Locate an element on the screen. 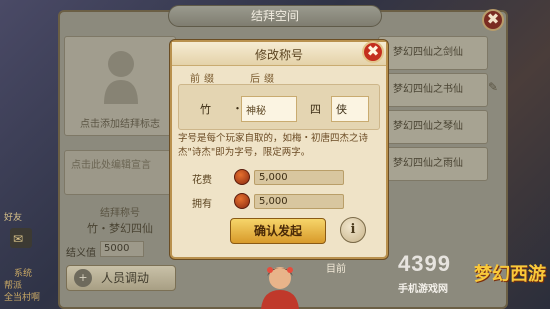 The height and width of the screenshot is (309, 550). emblem-caption: 点击添加结拜标志 is located at coordinates (120, 124).